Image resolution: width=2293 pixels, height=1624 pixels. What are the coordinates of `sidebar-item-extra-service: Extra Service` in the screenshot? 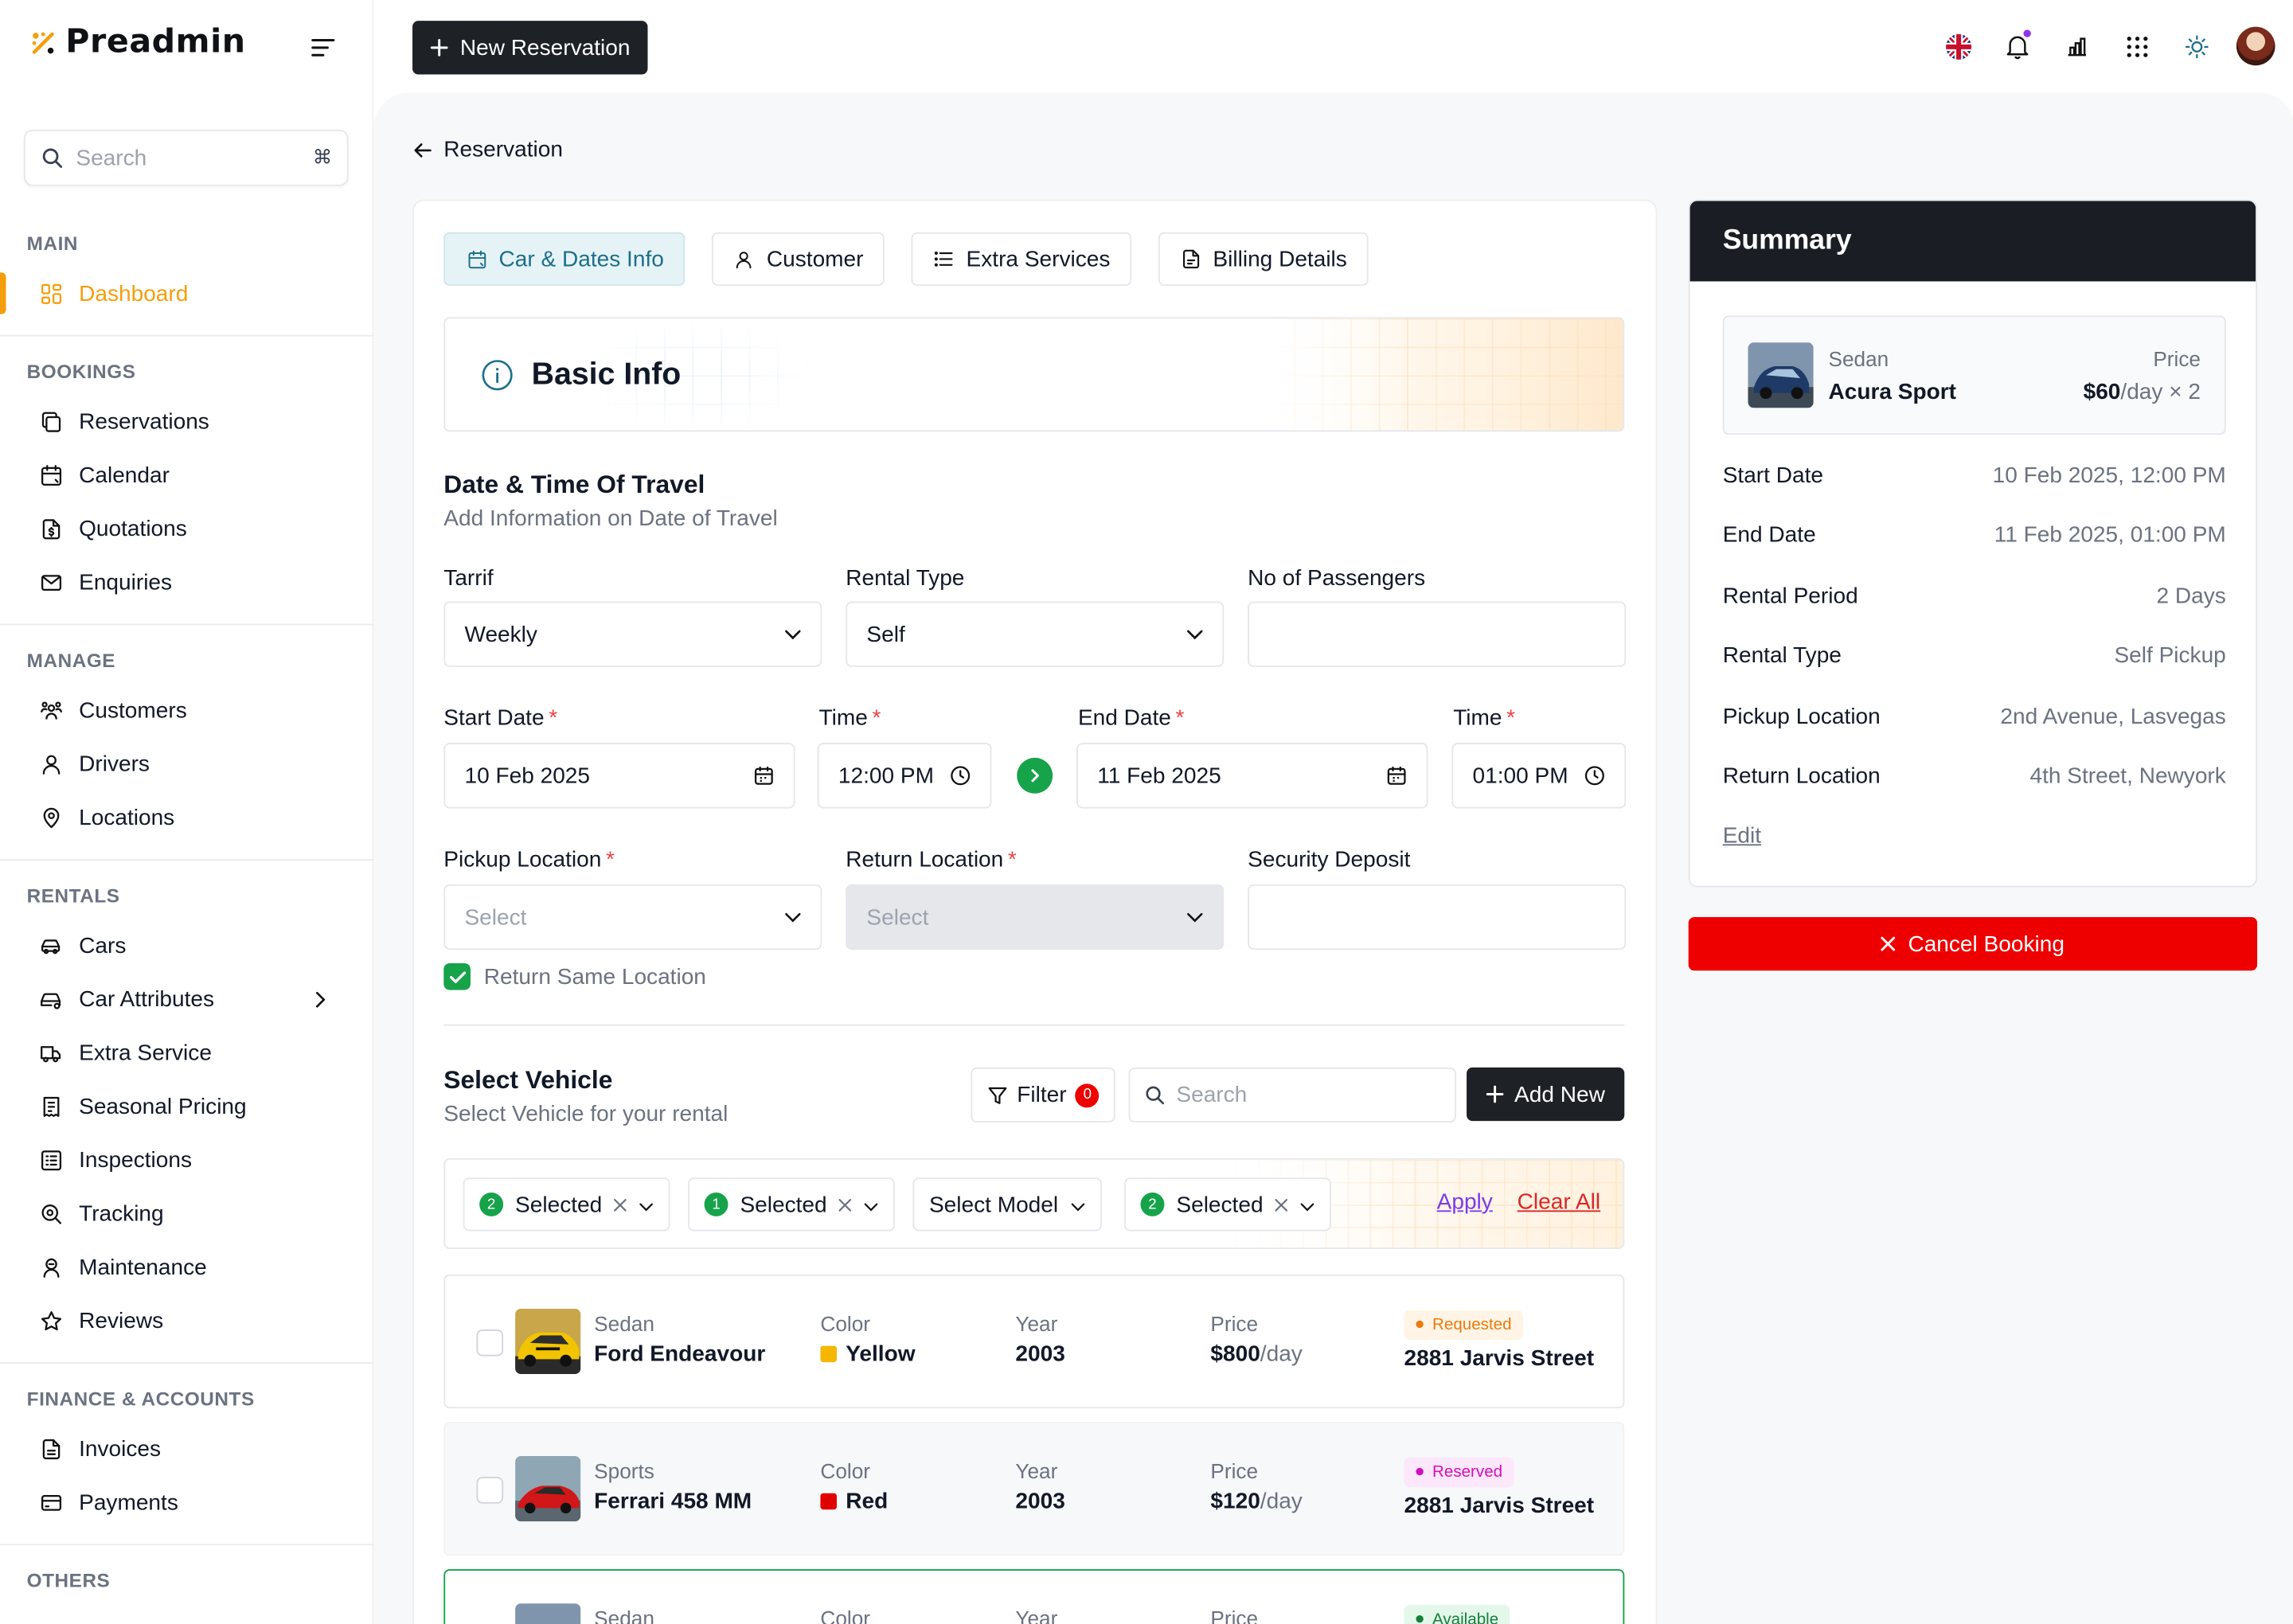 It's located at (186, 1052).